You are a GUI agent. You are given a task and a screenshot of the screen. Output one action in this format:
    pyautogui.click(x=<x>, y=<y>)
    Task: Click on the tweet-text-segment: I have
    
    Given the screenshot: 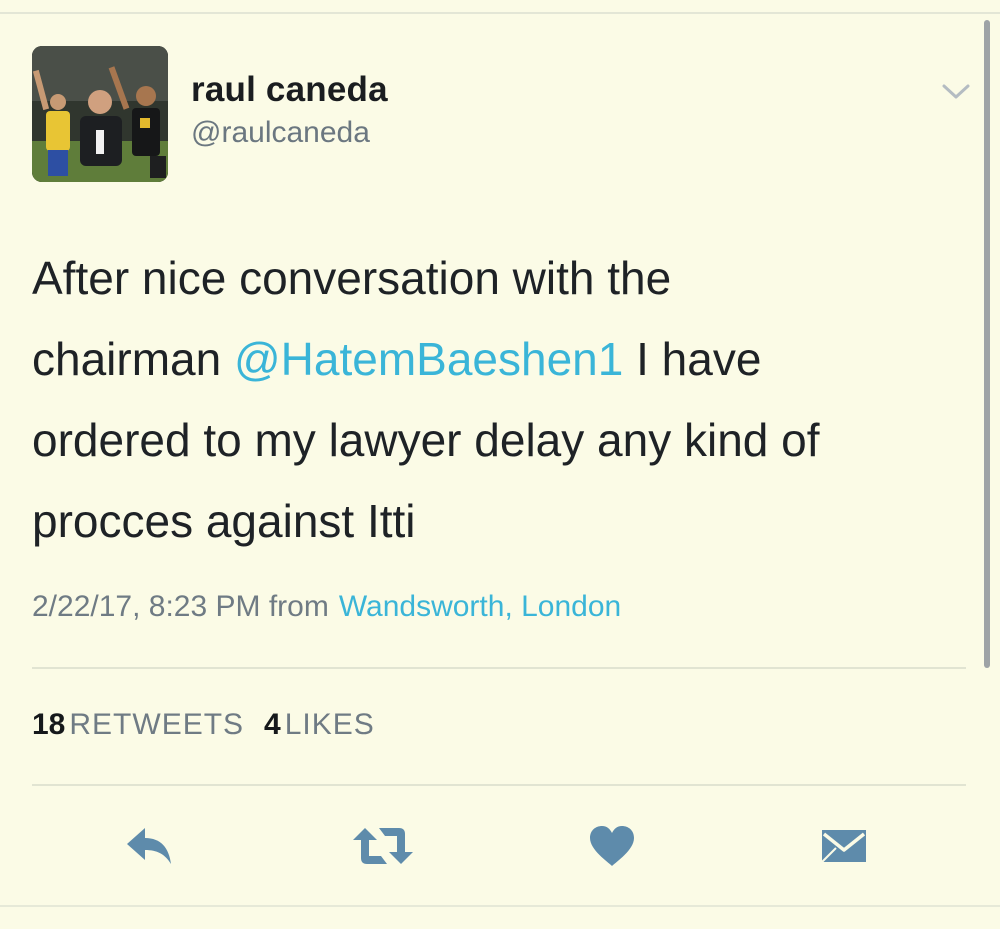 What is the action you would take?
    pyautogui.click(x=692, y=359)
    